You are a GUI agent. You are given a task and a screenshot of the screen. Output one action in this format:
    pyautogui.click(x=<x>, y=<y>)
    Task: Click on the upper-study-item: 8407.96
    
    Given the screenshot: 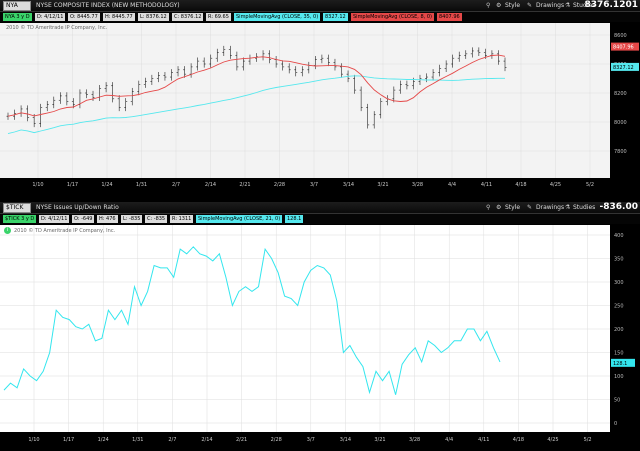 What is the action you would take?
    pyautogui.click(x=449, y=17)
    